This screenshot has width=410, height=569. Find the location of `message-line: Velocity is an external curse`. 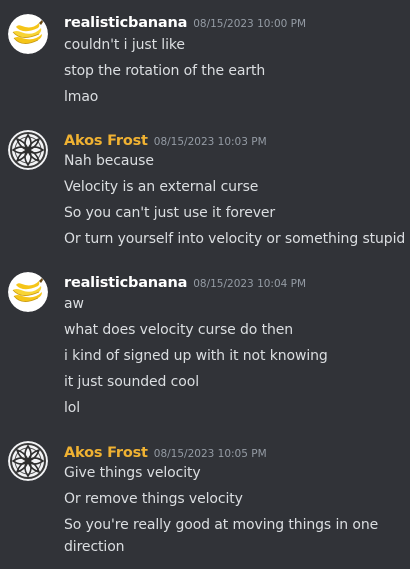

message-line: Velocity is an external curse is located at coordinates (161, 187).